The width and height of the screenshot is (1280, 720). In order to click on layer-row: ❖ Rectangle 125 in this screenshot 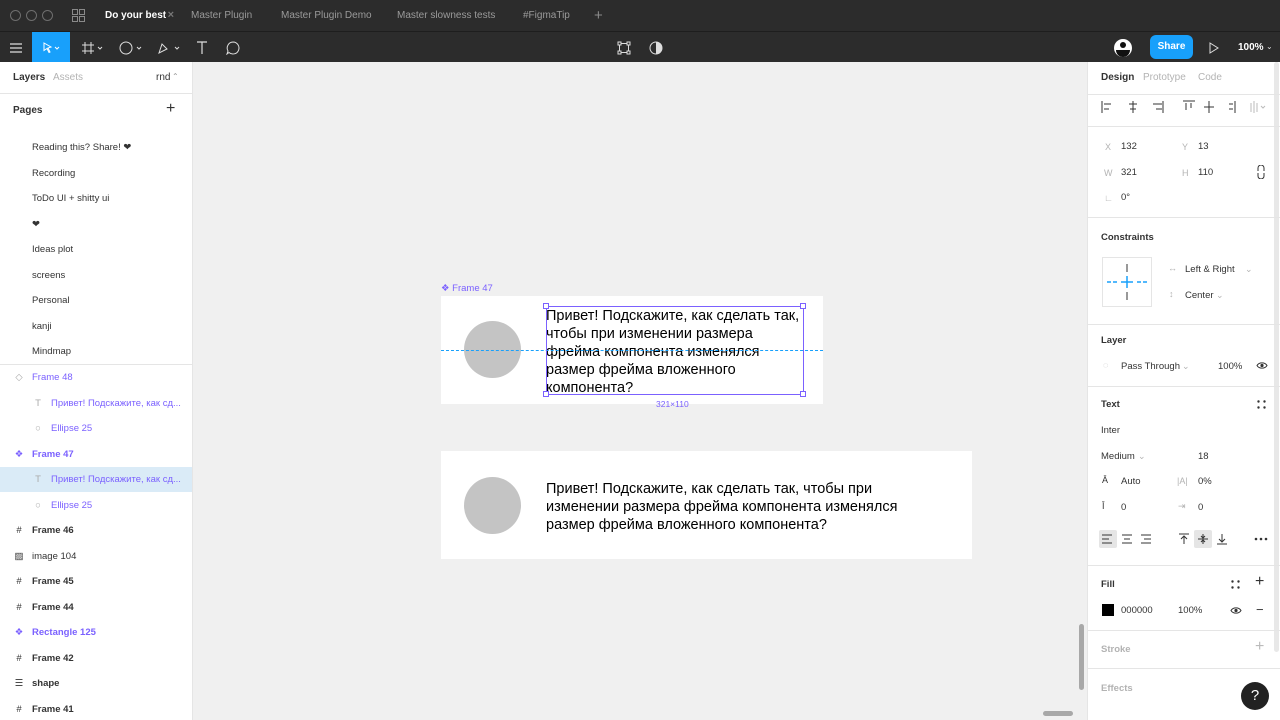, I will do `click(96, 632)`.